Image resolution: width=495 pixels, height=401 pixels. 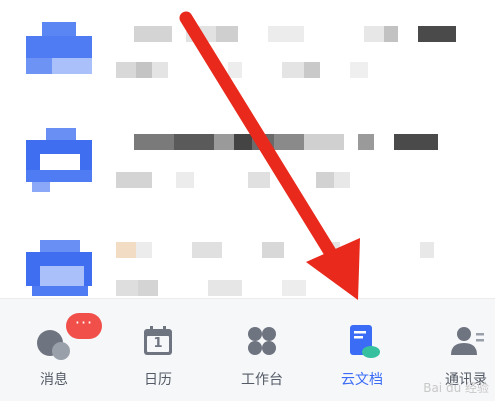 I want to click on calendar-day: 1, so click(x=158, y=343).